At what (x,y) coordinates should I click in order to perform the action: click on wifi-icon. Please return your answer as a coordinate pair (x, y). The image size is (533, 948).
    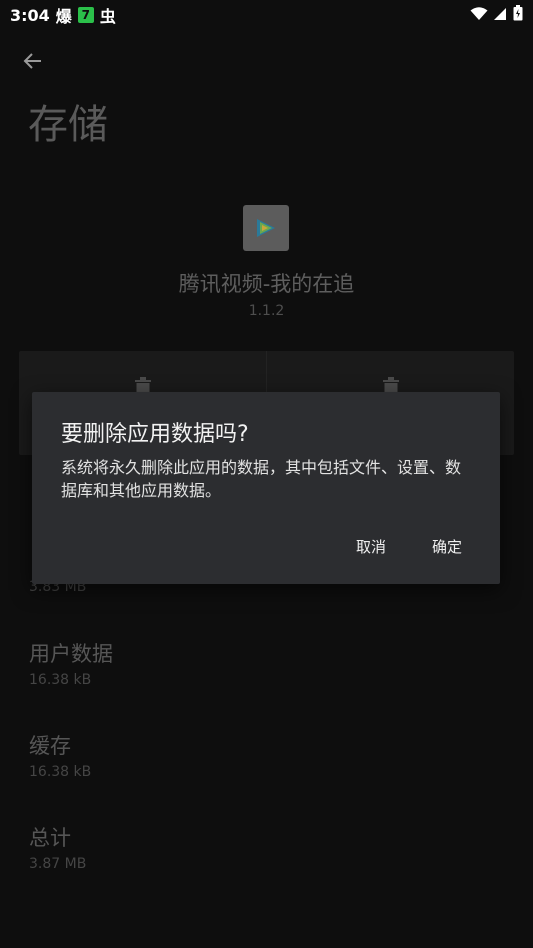
    Looking at the image, I should click on (479, 15).